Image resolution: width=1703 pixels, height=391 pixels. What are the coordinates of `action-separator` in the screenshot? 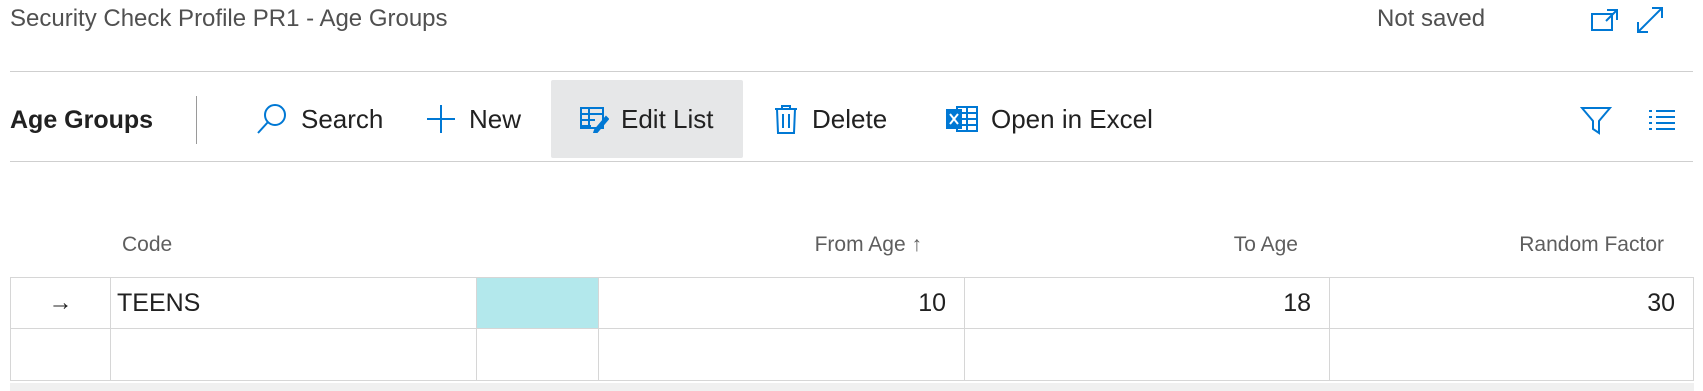 It's located at (196, 120).